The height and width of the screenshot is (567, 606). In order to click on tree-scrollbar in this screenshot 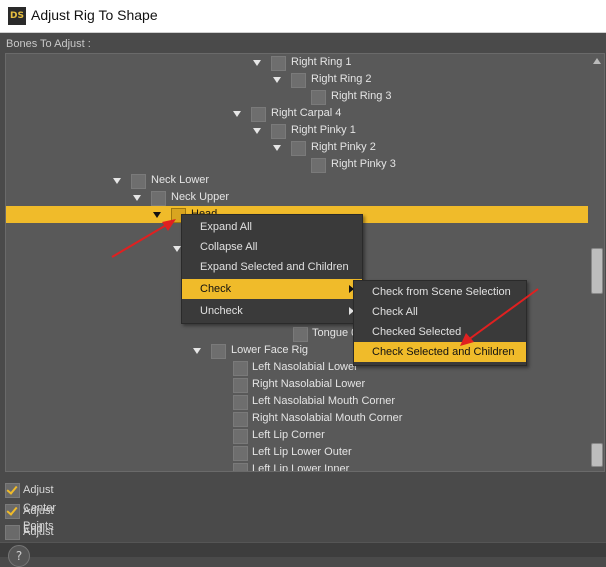, I will do `click(597, 262)`.